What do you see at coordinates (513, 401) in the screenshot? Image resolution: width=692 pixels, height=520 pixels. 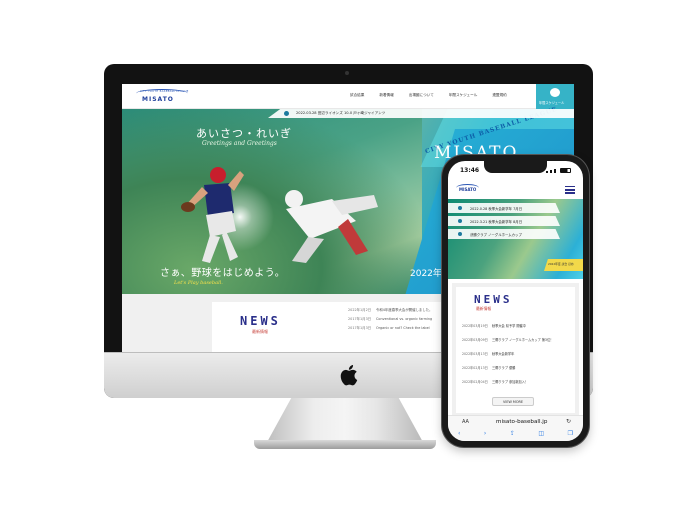 I see `view-more-button: VIEW MORE` at bounding box center [513, 401].